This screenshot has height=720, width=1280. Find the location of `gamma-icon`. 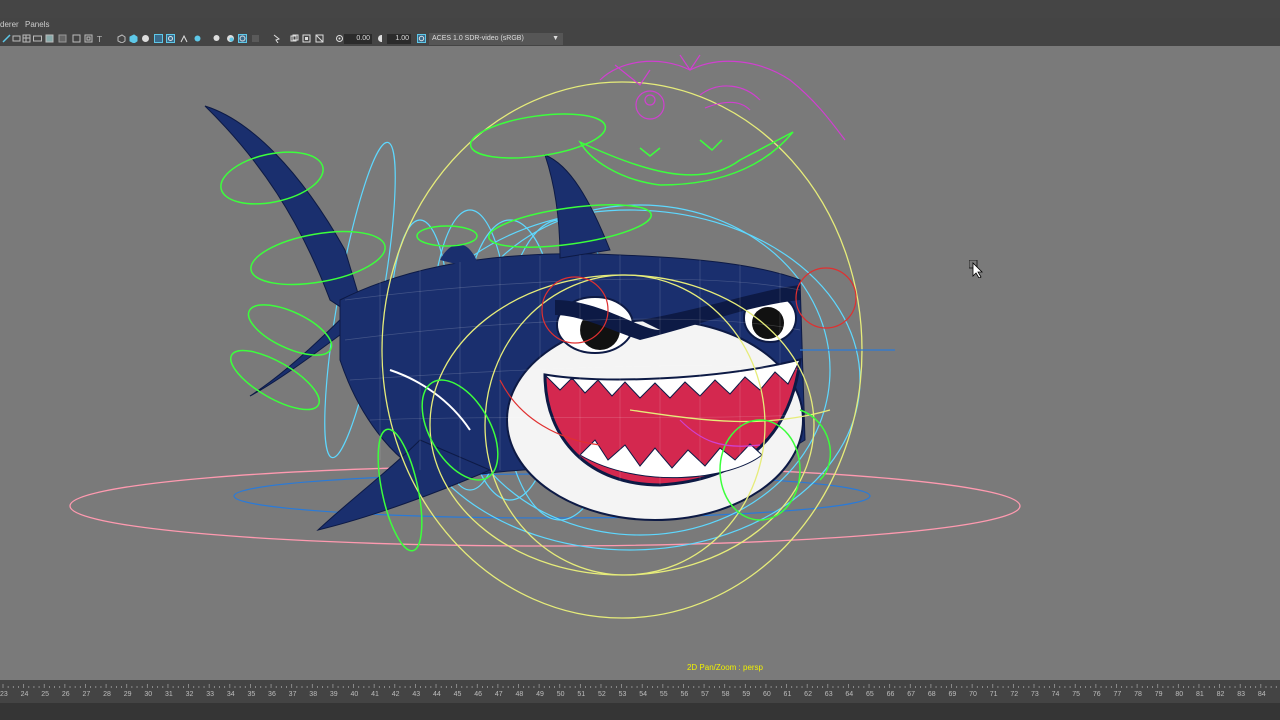

gamma-icon is located at coordinates (381, 38).